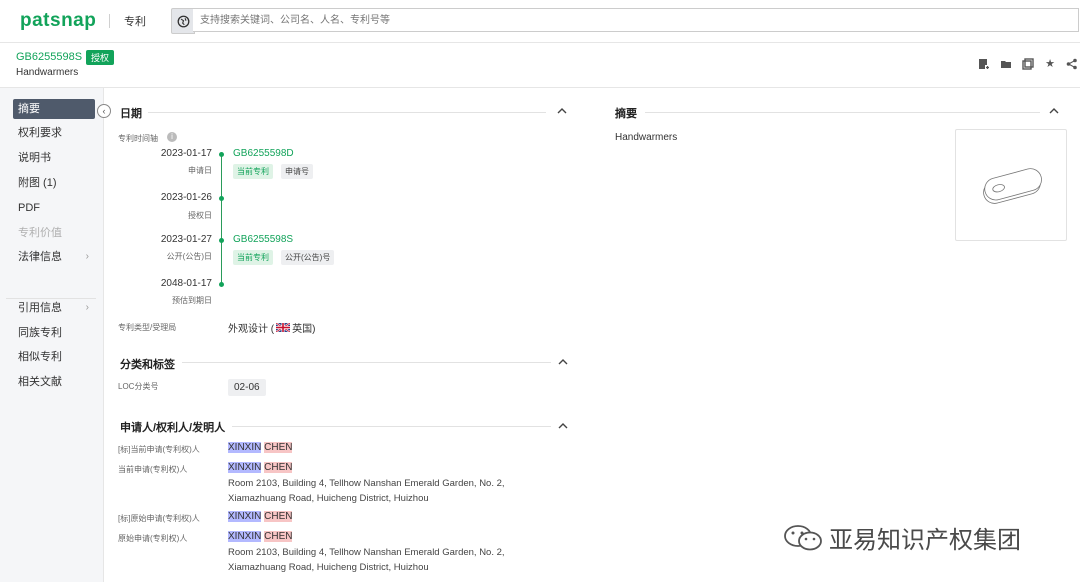 This screenshot has height=582, width=1080. I want to click on top-bar: patsnap 专利, so click(540, 21).